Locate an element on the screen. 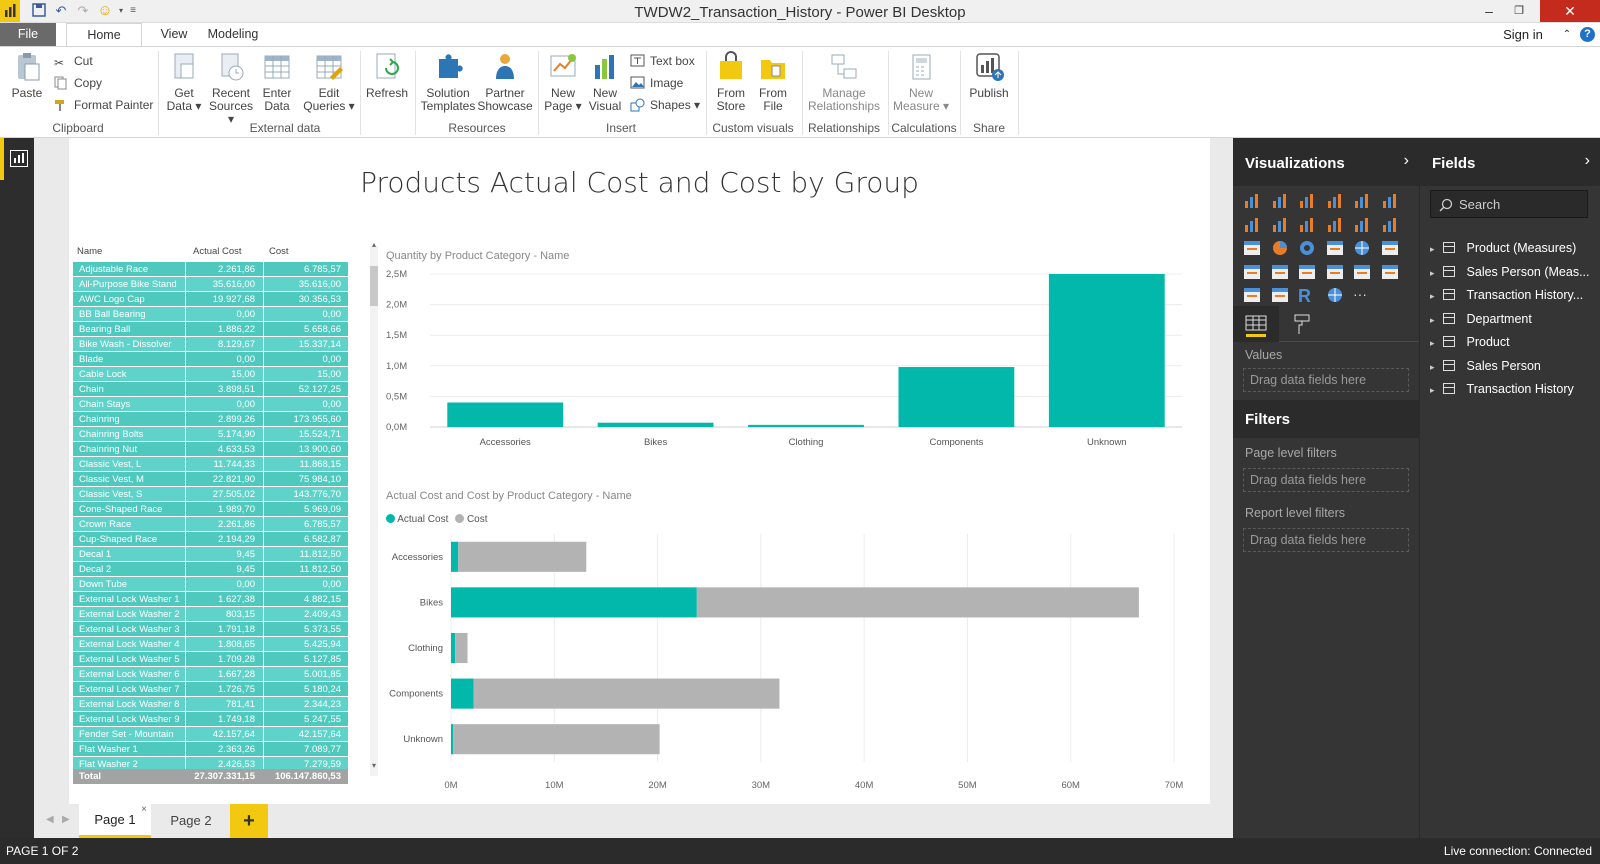  field-item: ▸ Sales Person is located at coordinates (1485, 366).